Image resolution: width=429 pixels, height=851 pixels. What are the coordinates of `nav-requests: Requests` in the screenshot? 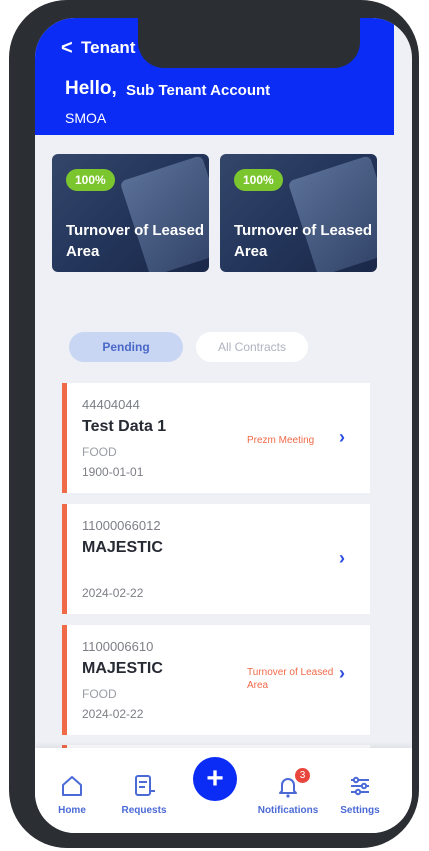 It's located at (144, 794).